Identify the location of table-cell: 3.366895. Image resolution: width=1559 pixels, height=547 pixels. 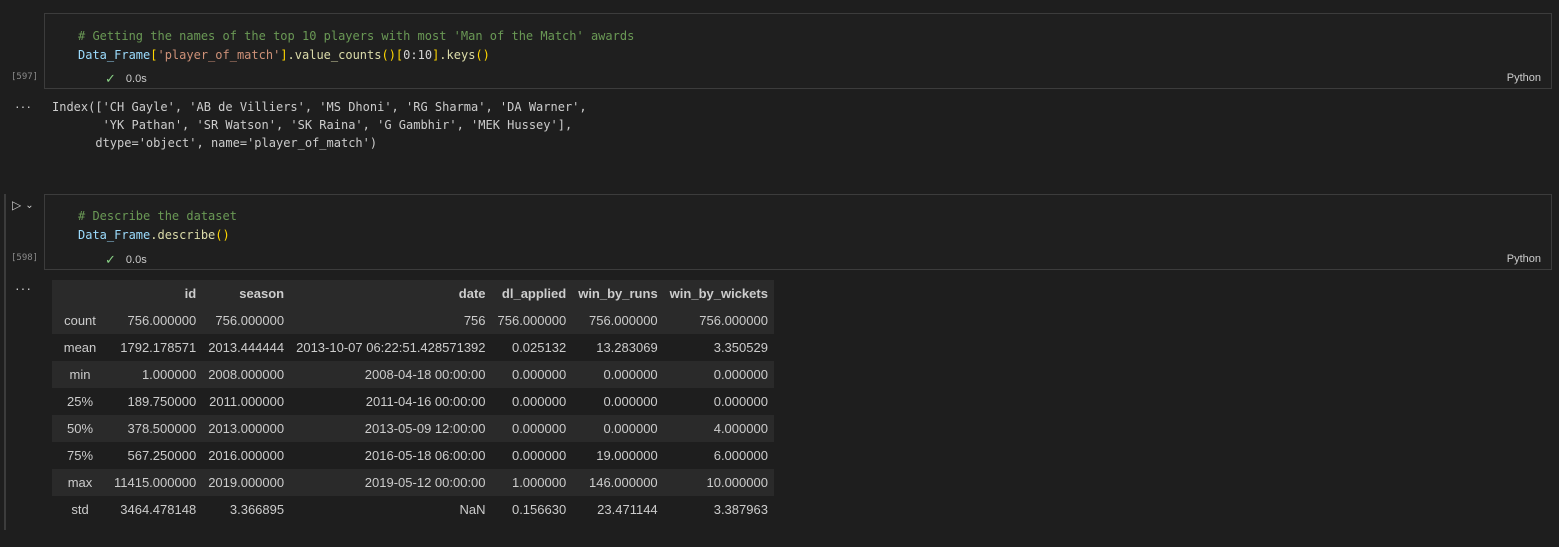
(257, 509).